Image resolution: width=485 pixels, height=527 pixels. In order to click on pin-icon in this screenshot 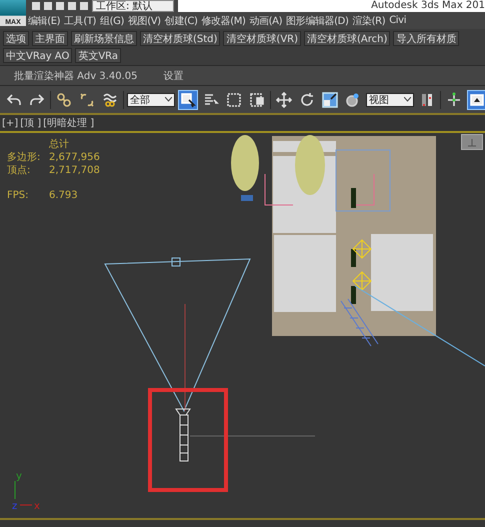, I will do `click(472, 143)`.